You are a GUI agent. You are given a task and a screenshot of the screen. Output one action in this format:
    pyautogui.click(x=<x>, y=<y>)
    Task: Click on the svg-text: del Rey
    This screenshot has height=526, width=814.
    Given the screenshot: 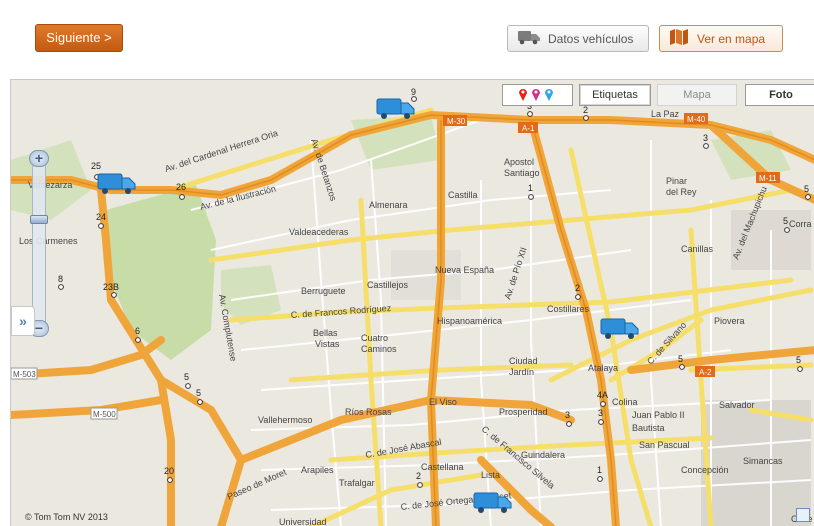 What is the action you would take?
    pyautogui.click(x=681, y=192)
    